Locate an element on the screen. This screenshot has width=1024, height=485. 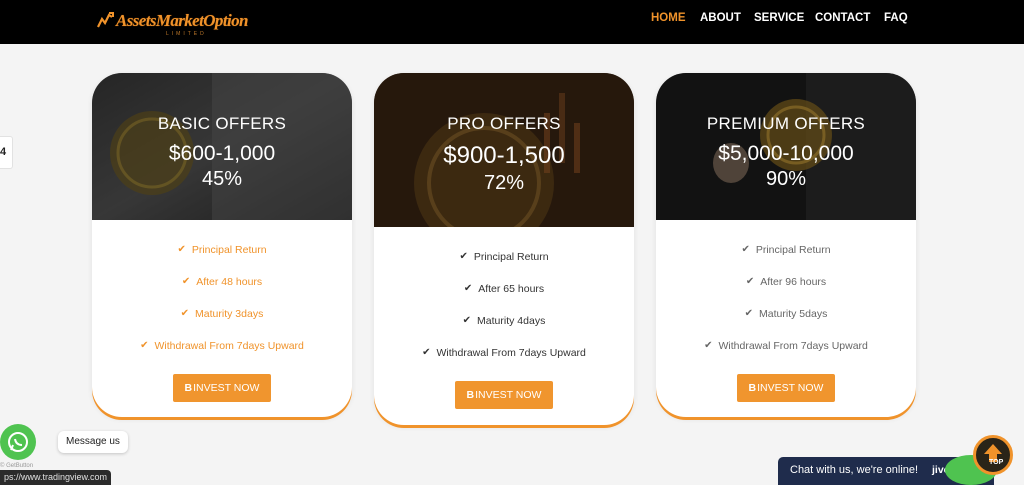
plan-percent: 72% is located at coordinates (504, 183).